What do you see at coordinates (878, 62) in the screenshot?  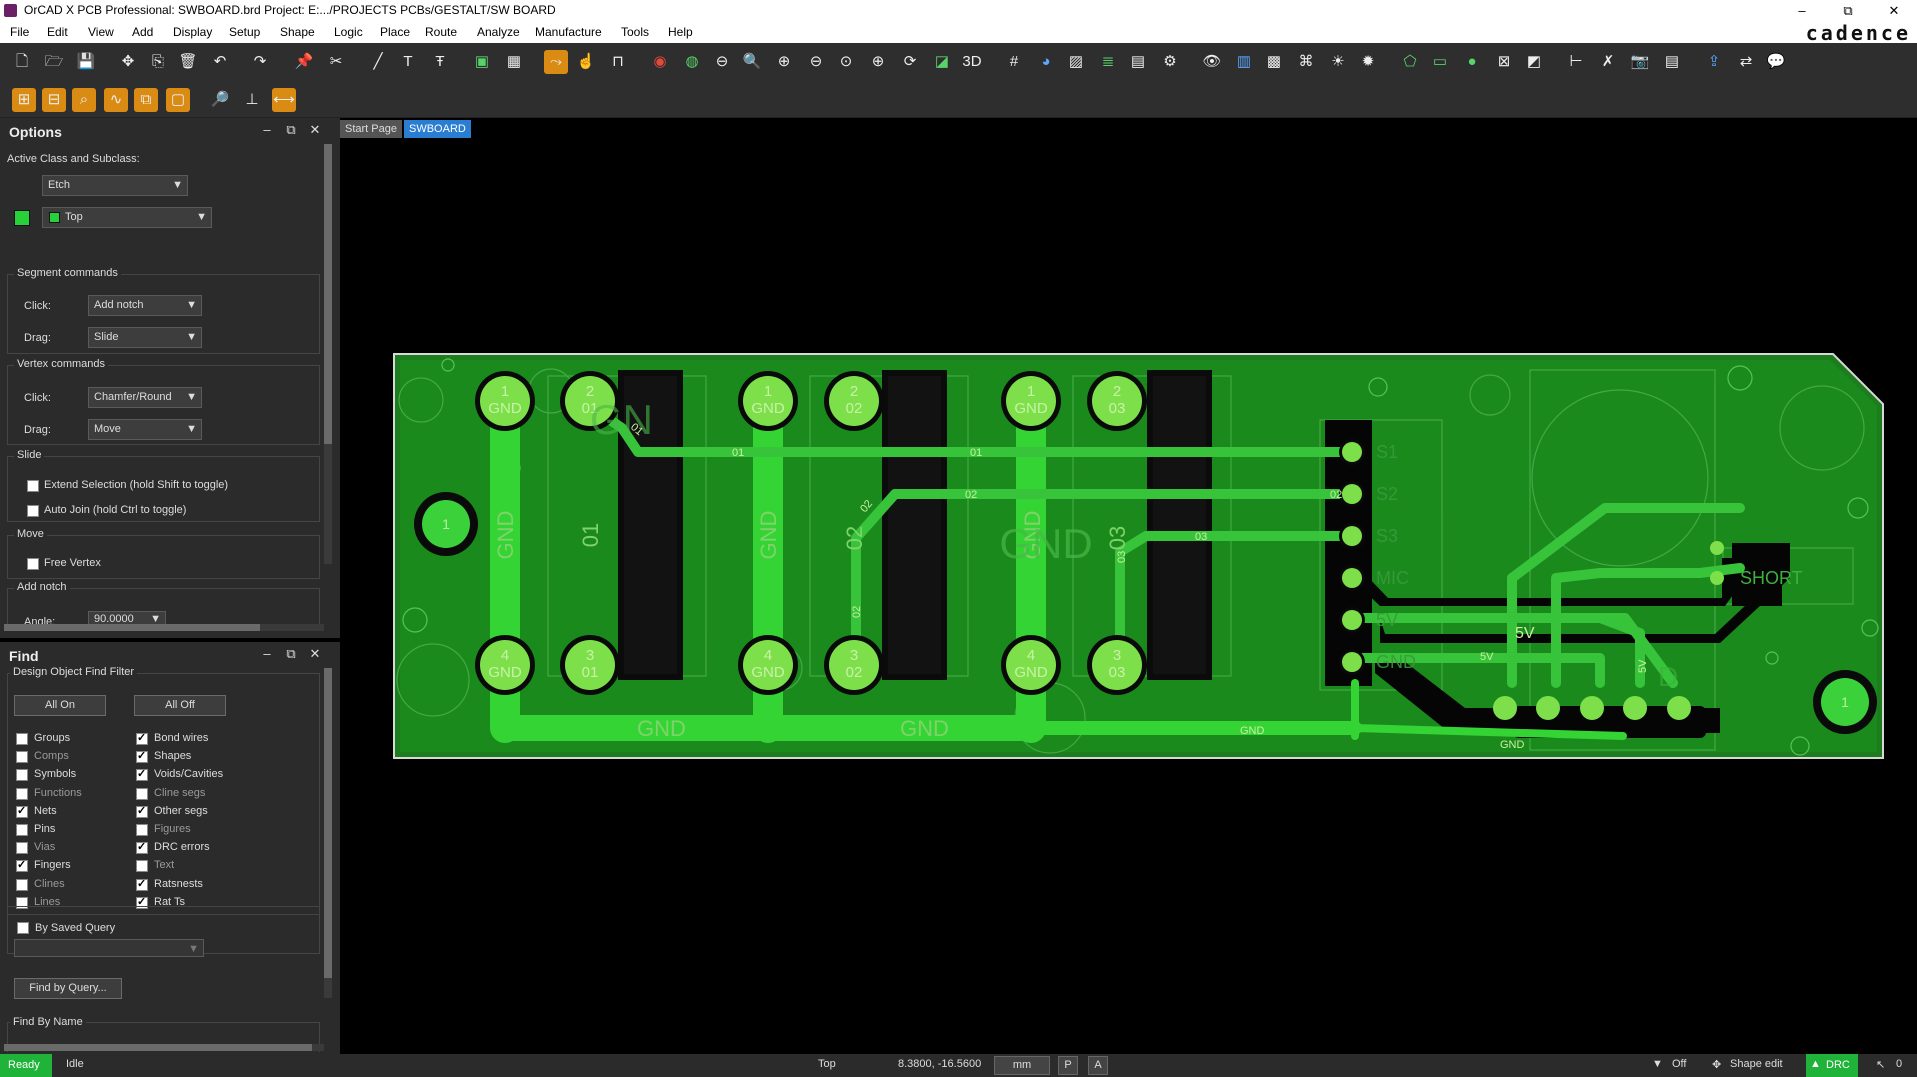 I see `zoom-world-icon: ⊕` at bounding box center [878, 62].